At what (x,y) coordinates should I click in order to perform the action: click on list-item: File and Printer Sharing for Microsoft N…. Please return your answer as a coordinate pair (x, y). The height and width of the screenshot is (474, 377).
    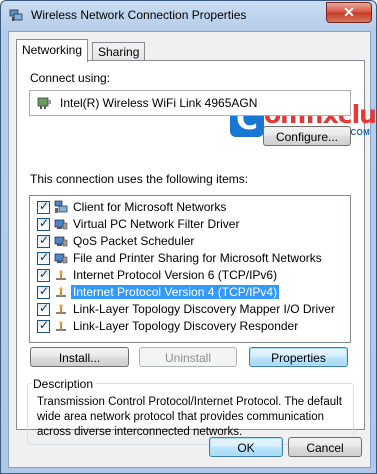
    Looking at the image, I should click on (189, 258).